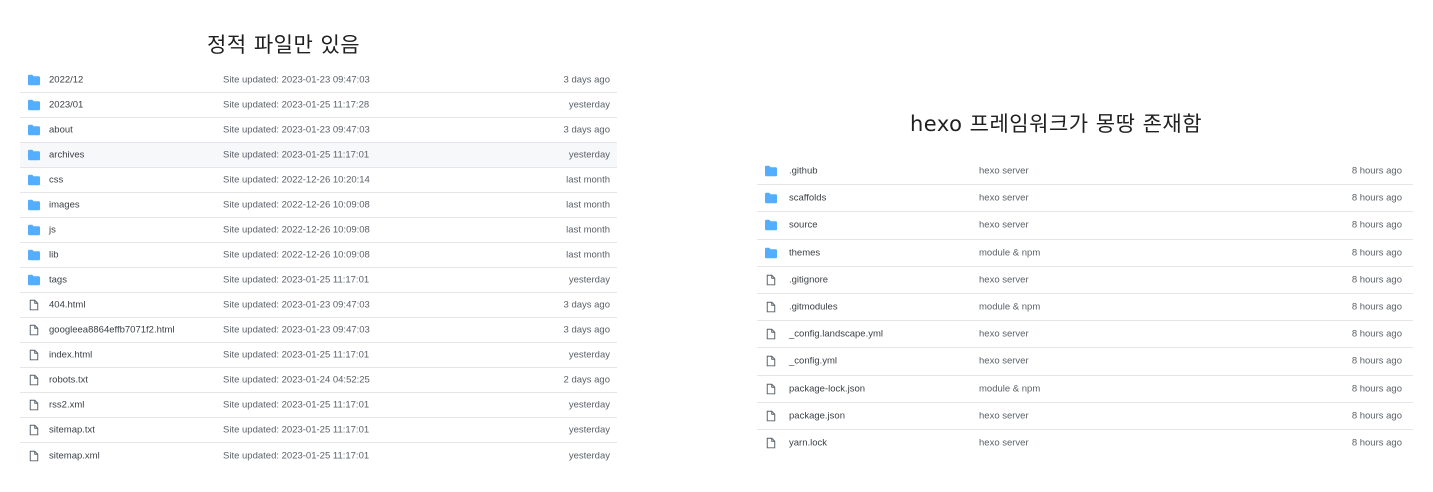 This screenshot has width=1433, height=492. Describe the element at coordinates (70, 355) in the screenshot. I see `file-name-link: index.html` at that location.